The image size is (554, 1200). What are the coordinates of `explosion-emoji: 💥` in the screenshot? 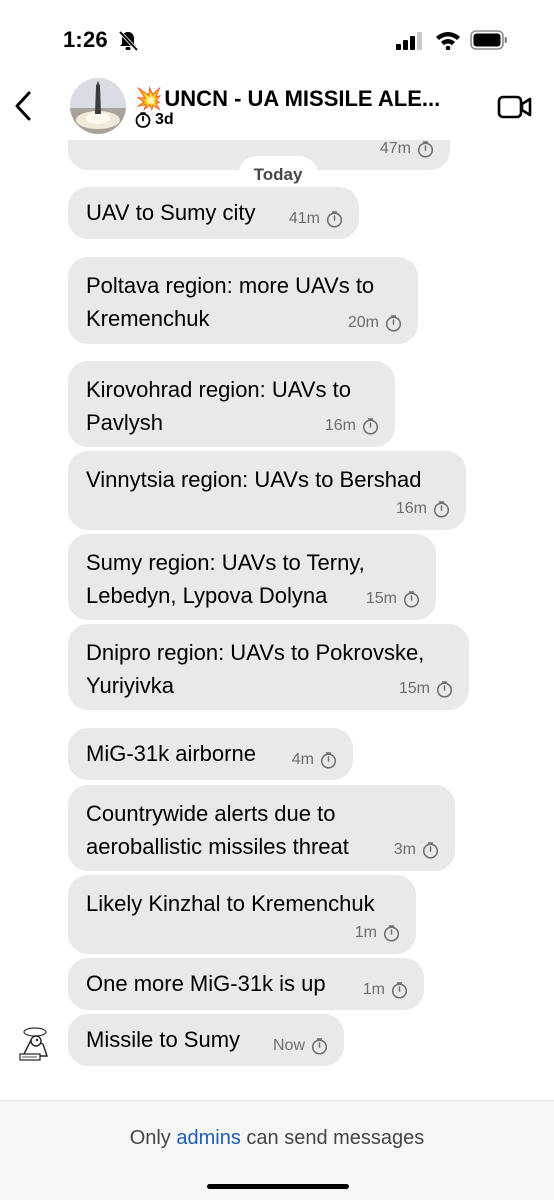 It's located at (149, 98).